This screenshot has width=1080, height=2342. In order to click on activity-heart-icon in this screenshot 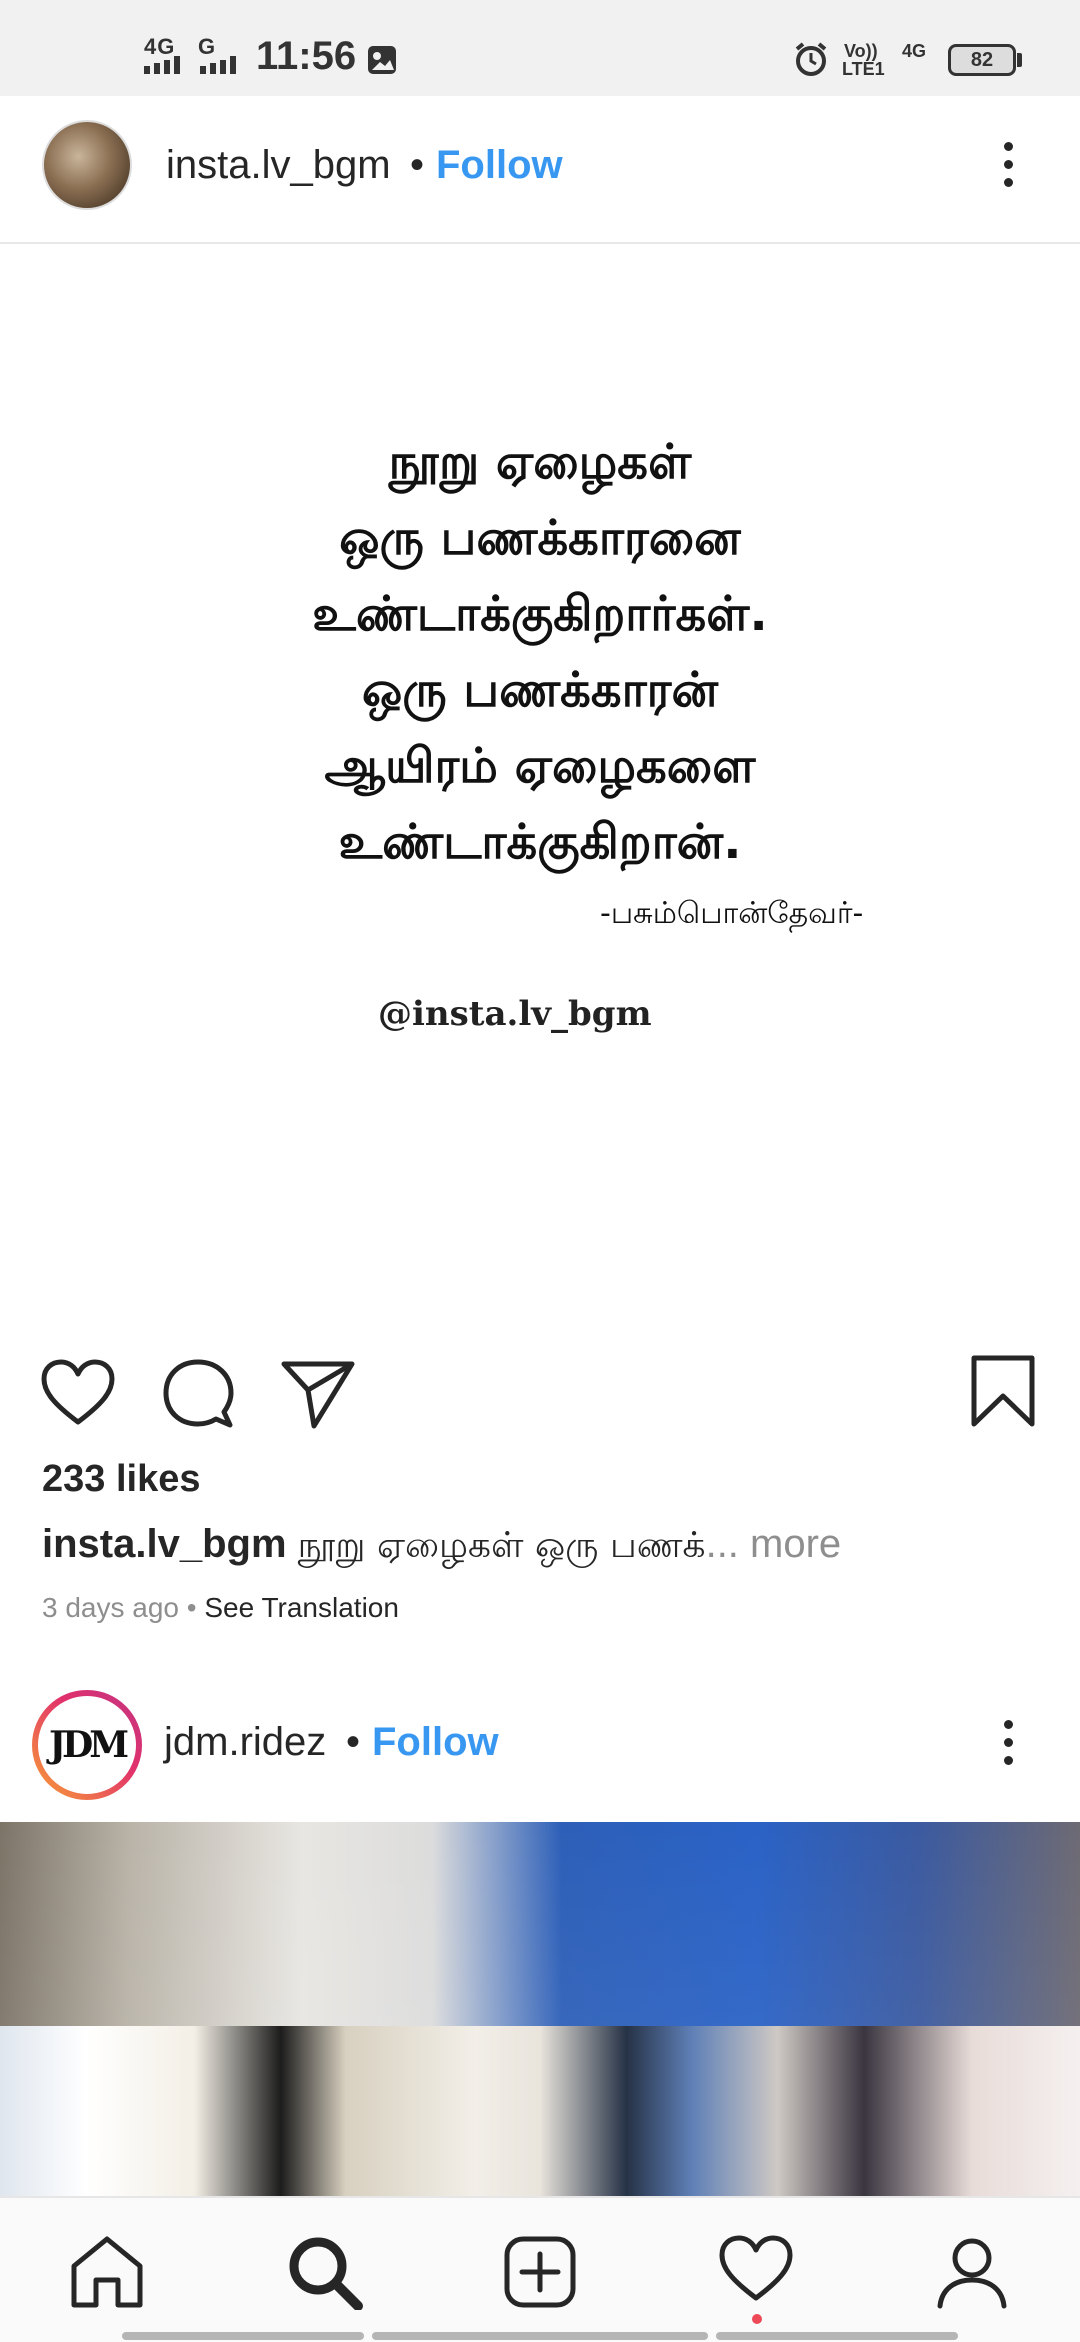, I will do `click(756, 2271)`.